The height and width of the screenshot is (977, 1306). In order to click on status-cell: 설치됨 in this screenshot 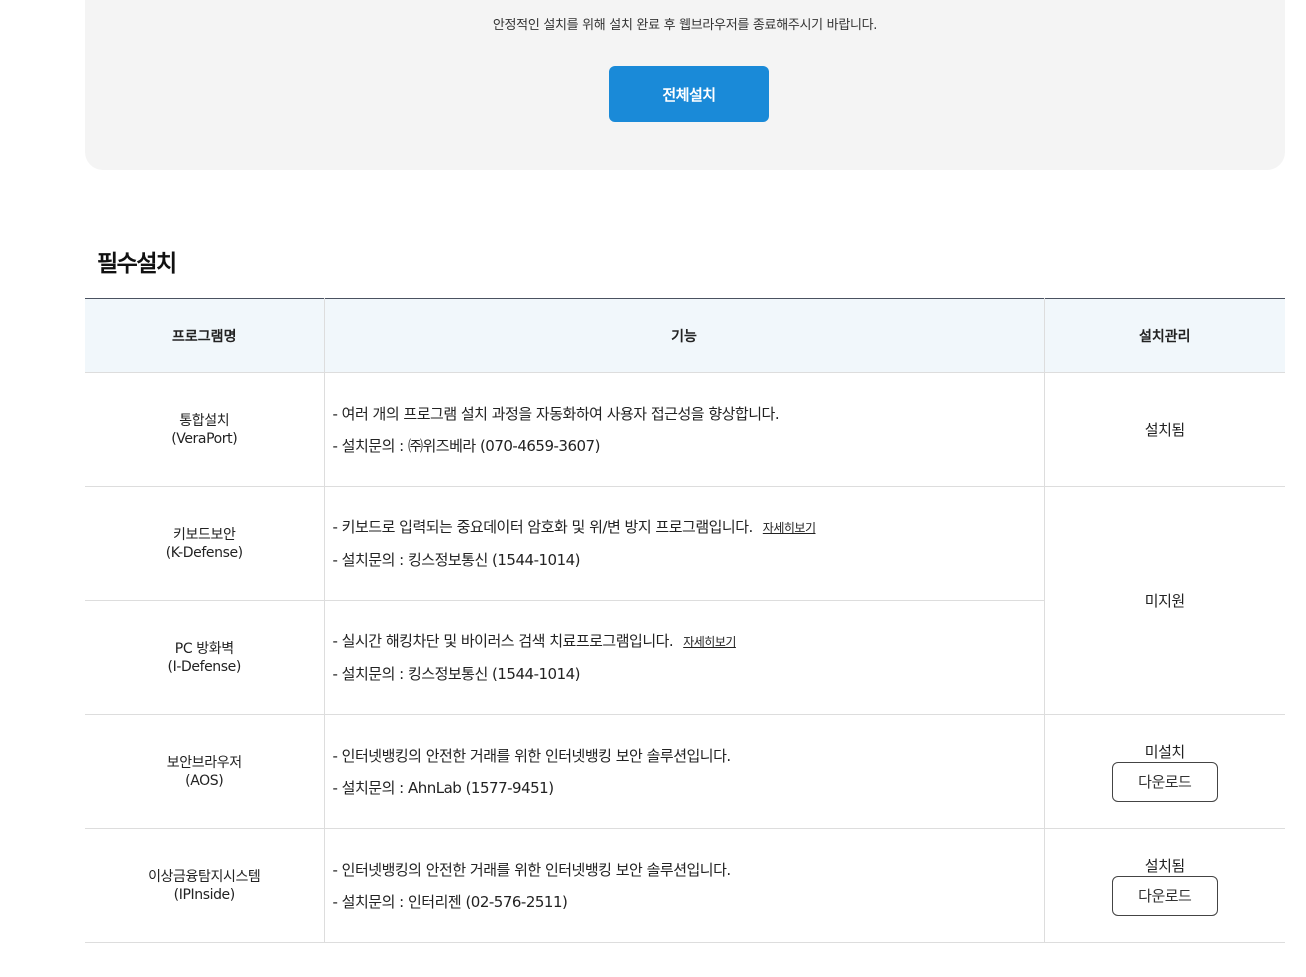, I will do `click(1164, 429)`.